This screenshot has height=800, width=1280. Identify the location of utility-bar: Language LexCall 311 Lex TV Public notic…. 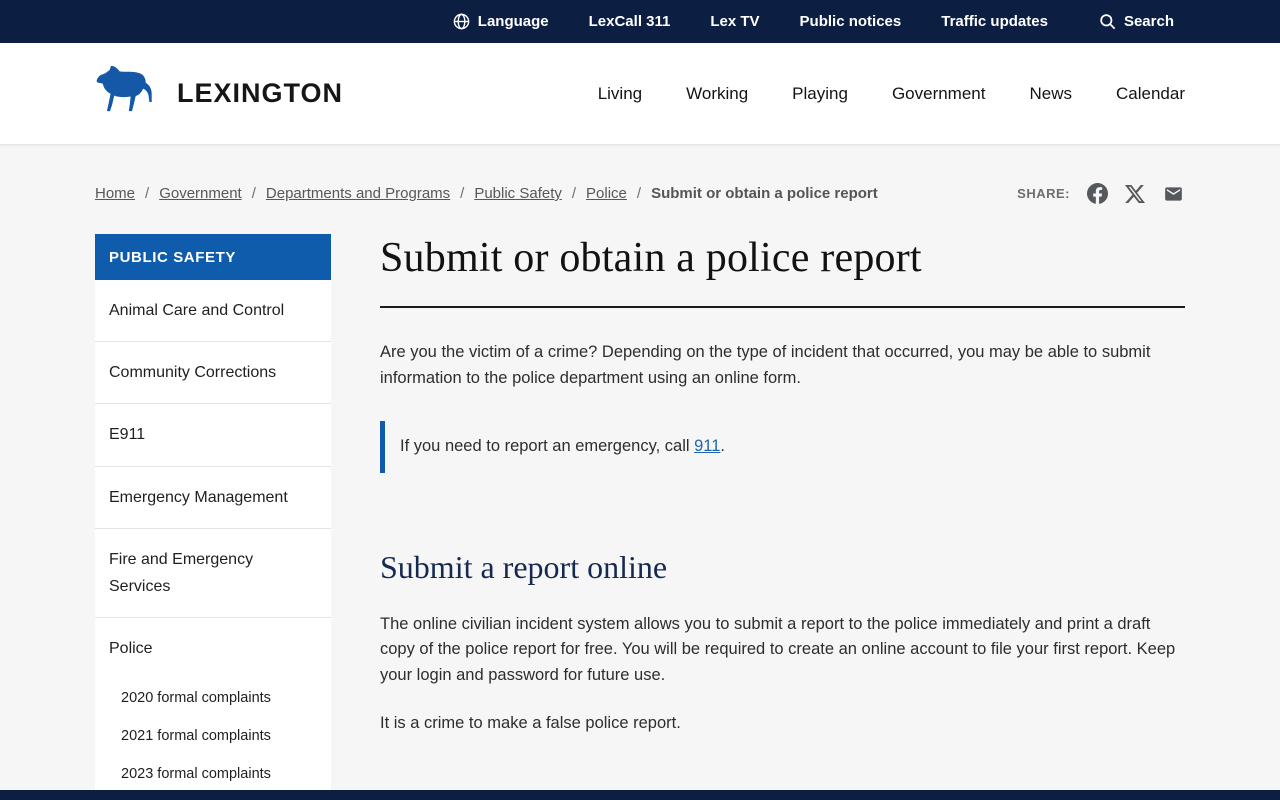
(640, 21).